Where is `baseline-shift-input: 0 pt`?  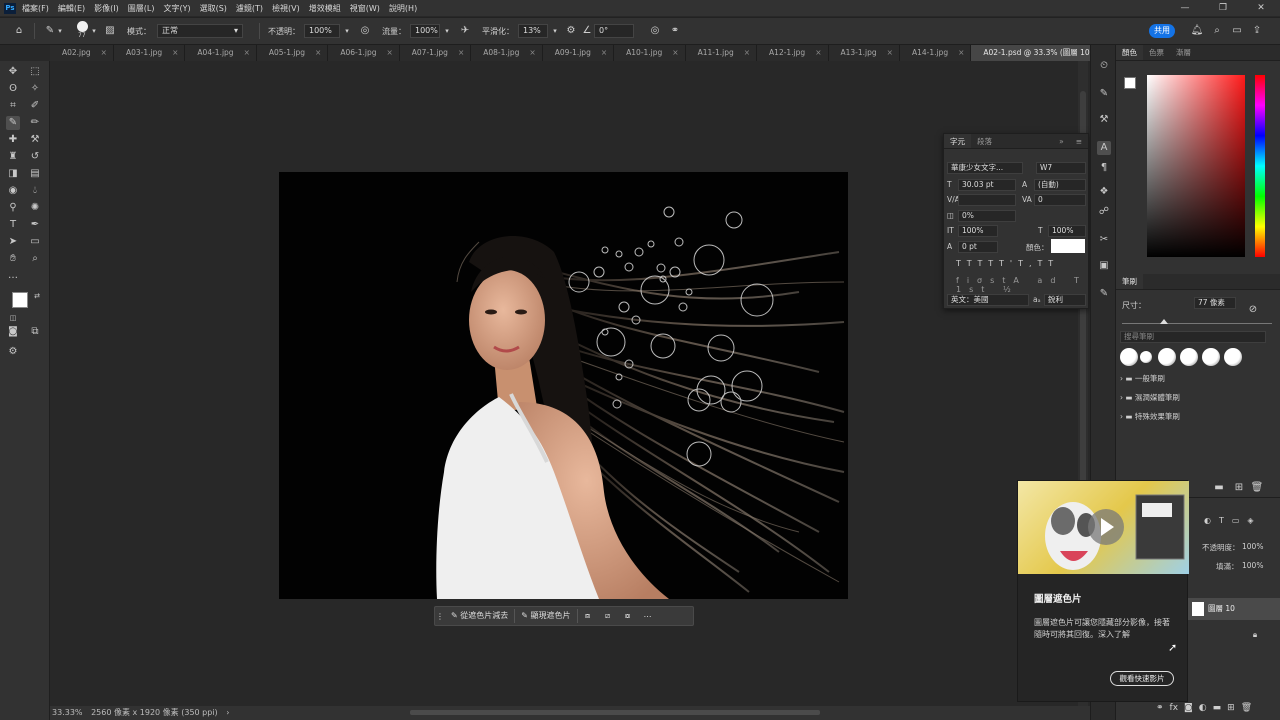
baseline-shift-input: 0 pt is located at coordinates (978, 247).